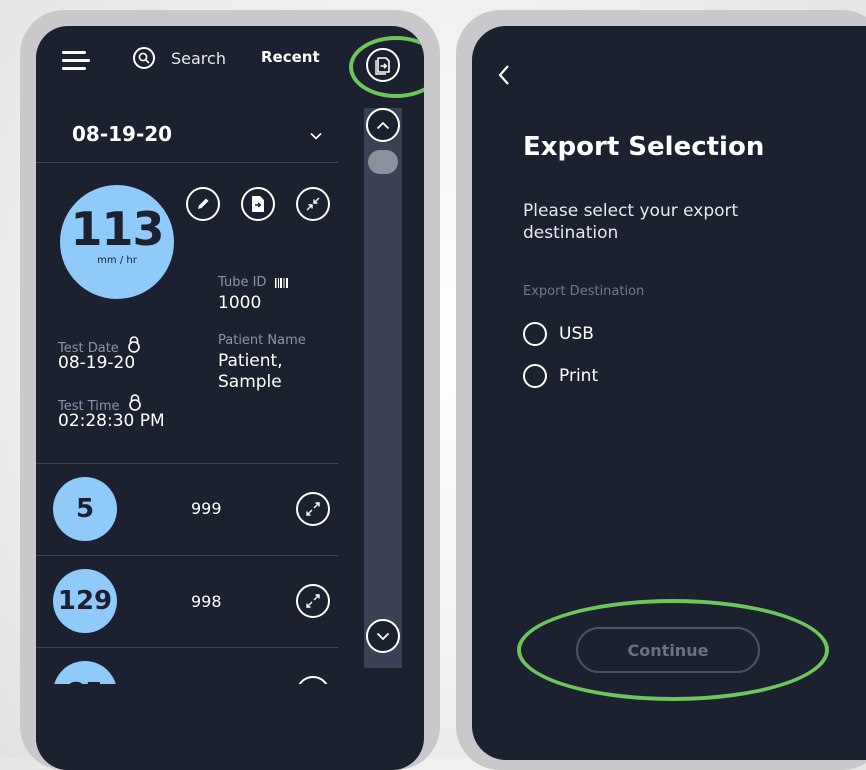  I want to click on result-value: 113, so click(117, 229).